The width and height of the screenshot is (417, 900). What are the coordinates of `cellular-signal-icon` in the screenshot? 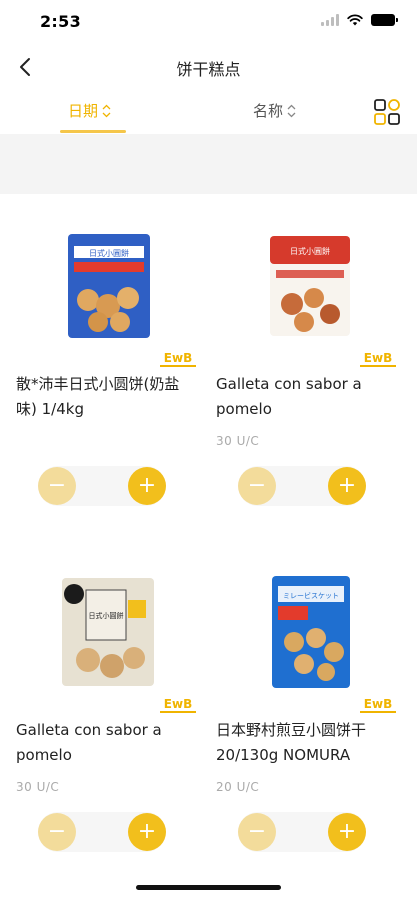 It's located at (330, 20).